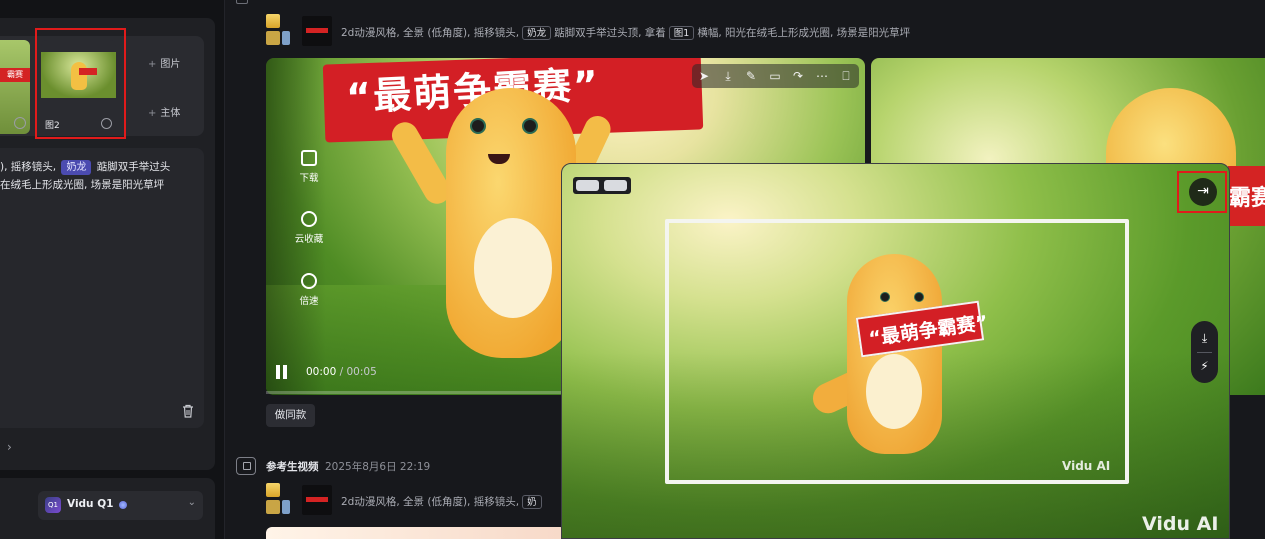 The height and width of the screenshot is (539, 1265). Describe the element at coordinates (242, 2) in the screenshot. I see `section-icon` at that location.